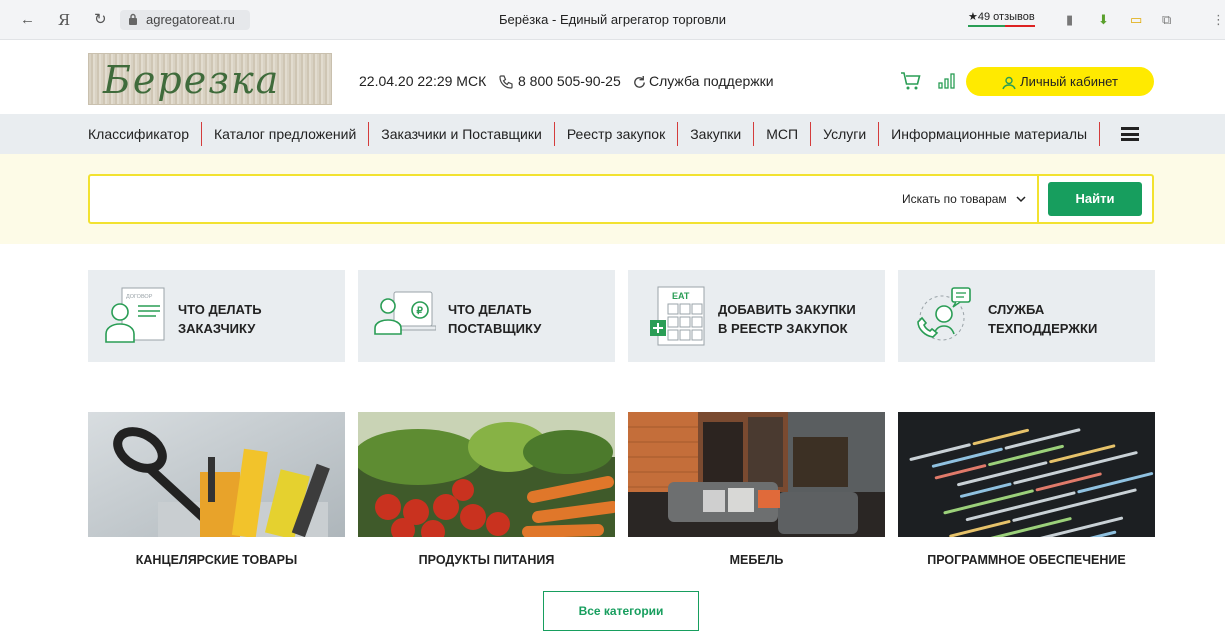 Image resolution: width=1225 pixels, height=635 pixels. What do you see at coordinates (220, 309) in the screenshot?
I see `tile-customer-line1: ЧТО ДЕЛАТЬ` at bounding box center [220, 309].